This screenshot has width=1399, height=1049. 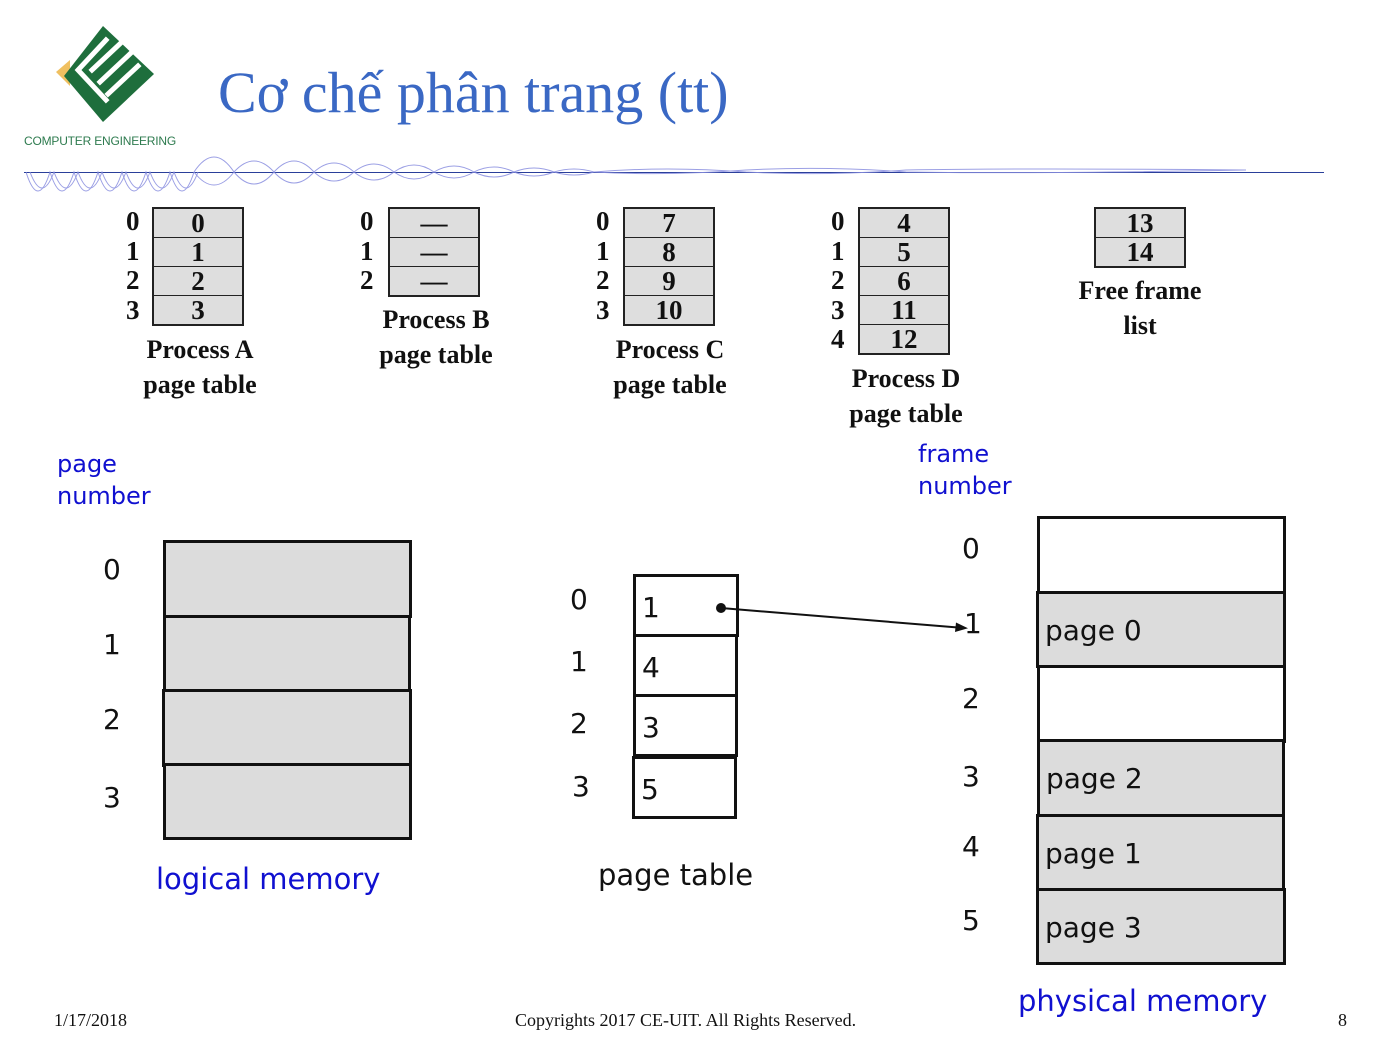 I want to click on table-cell: 11, so click(x=904, y=309).